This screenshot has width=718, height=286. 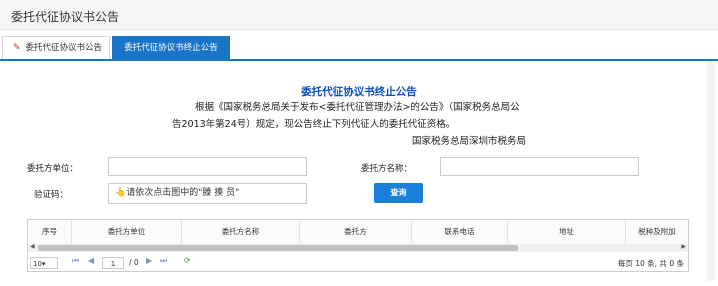 What do you see at coordinates (53, 169) in the screenshot?
I see `unit-label: 委托方单位：` at bounding box center [53, 169].